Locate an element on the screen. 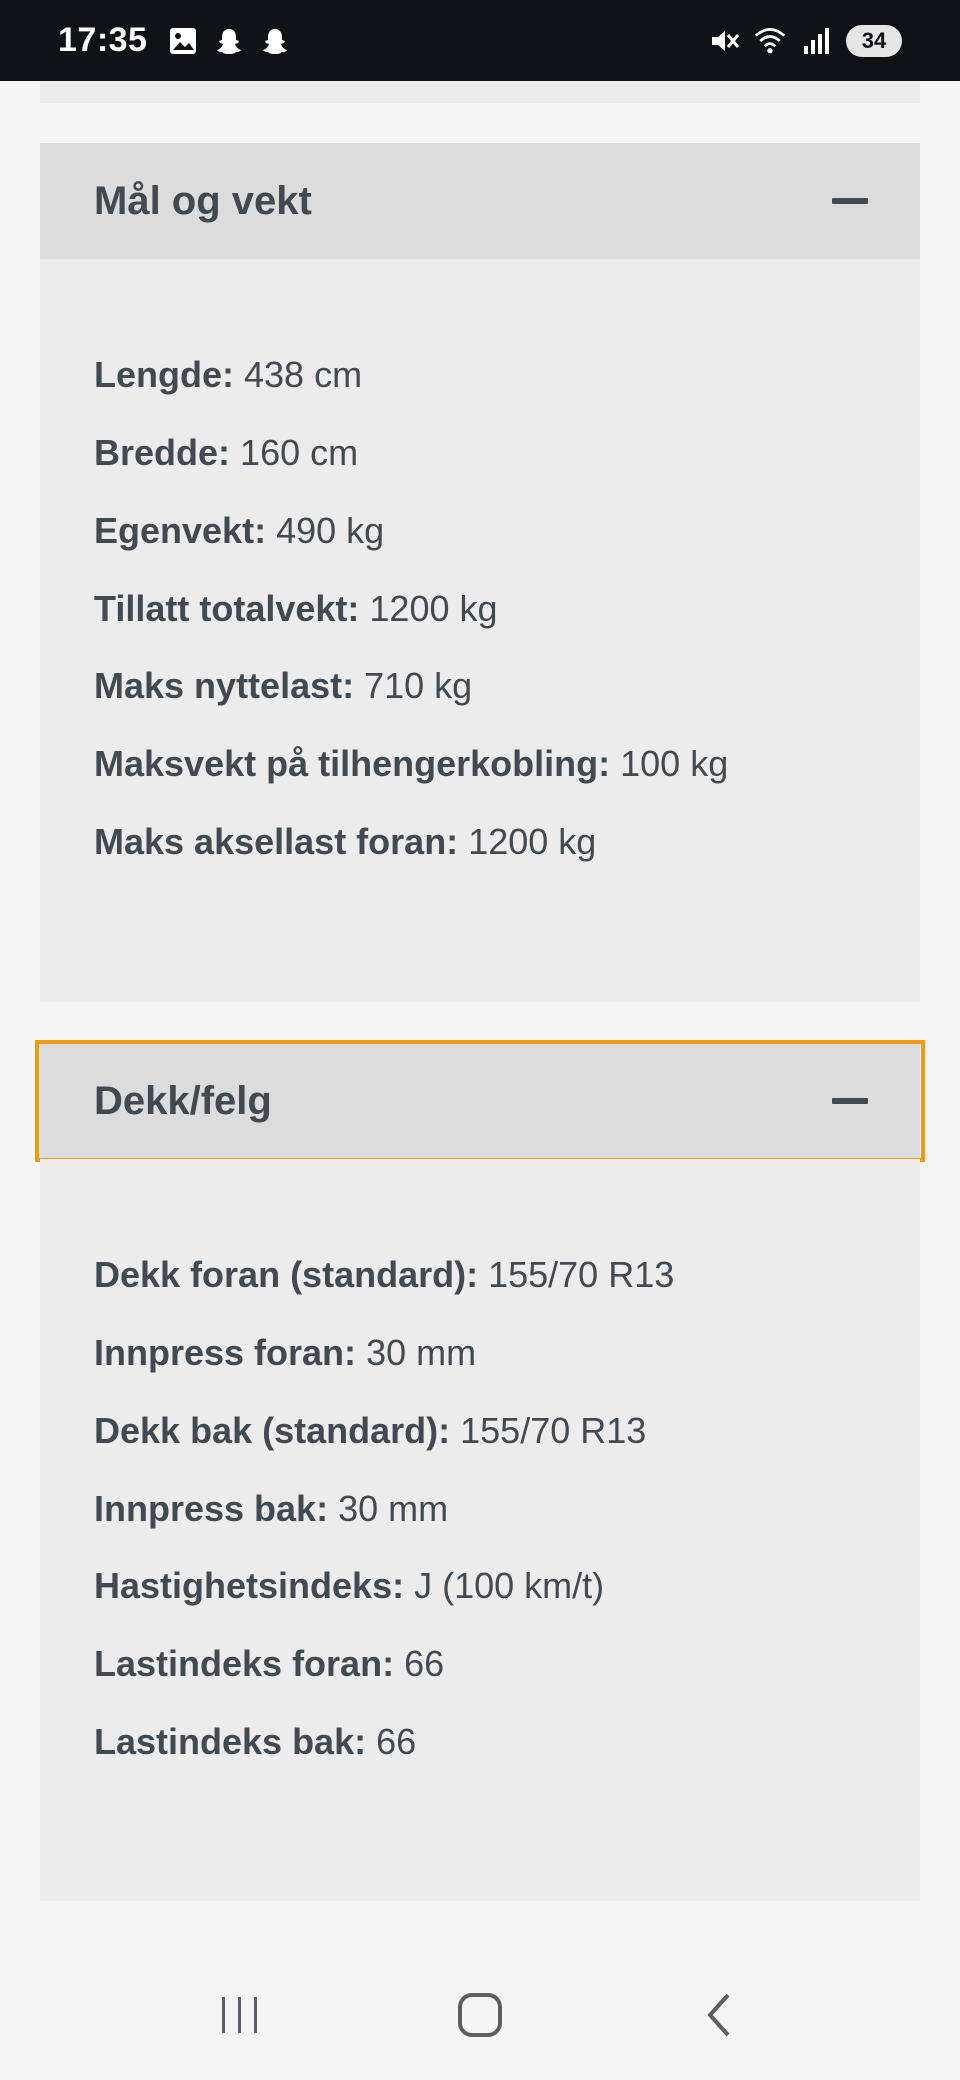  home-icon is located at coordinates (480, 2015).